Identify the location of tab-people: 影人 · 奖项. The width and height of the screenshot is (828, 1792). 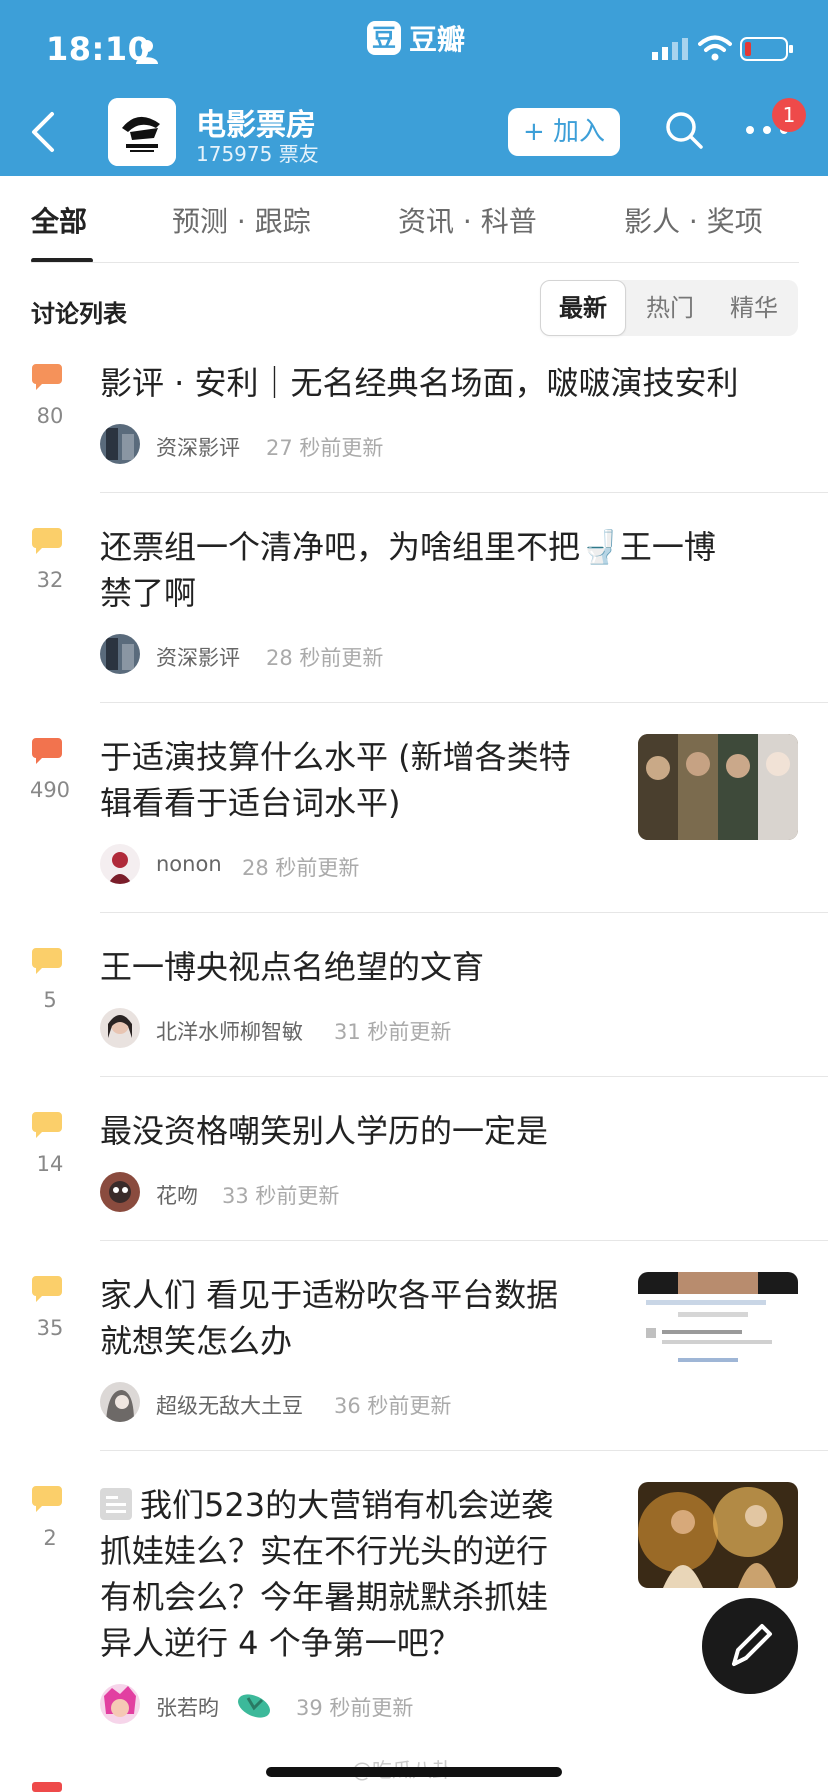
(693, 220).